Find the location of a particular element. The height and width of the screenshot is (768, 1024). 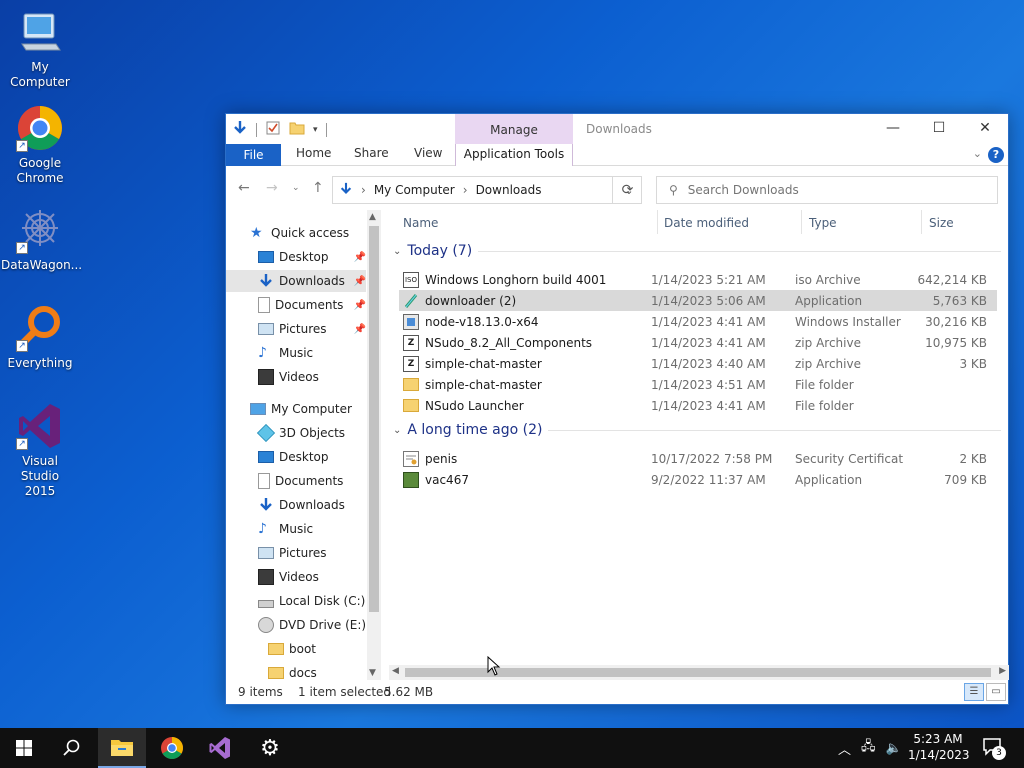

action-center-button: 3 is located at coordinates (994, 748).